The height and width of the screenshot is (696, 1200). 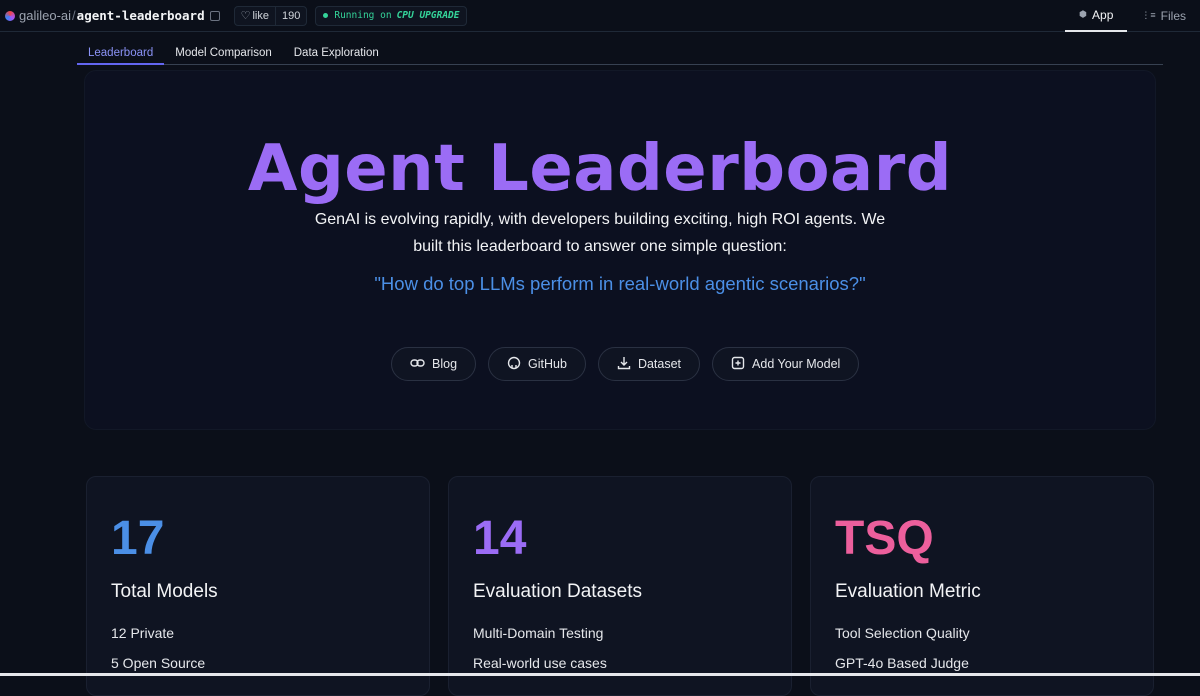 I want to click on copy-icon, so click(x=214, y=15).